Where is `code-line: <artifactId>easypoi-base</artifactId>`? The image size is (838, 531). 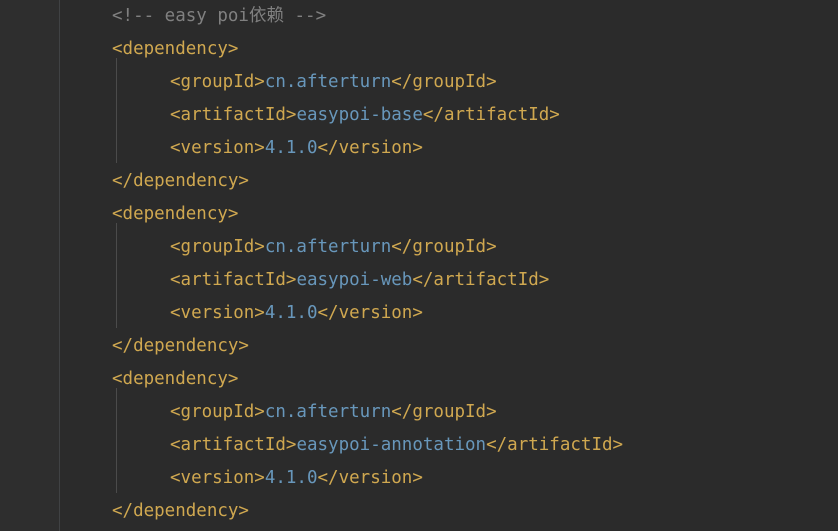
code-line: <artifactId>easypoi-base</artifactId> is located at coordinates (449, 115).